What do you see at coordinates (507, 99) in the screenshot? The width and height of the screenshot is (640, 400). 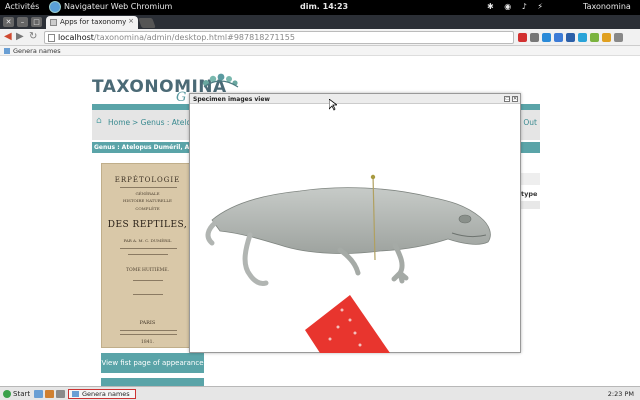 I see `dialog-minimize-icon: ▭` at bounding box center [507, 99].